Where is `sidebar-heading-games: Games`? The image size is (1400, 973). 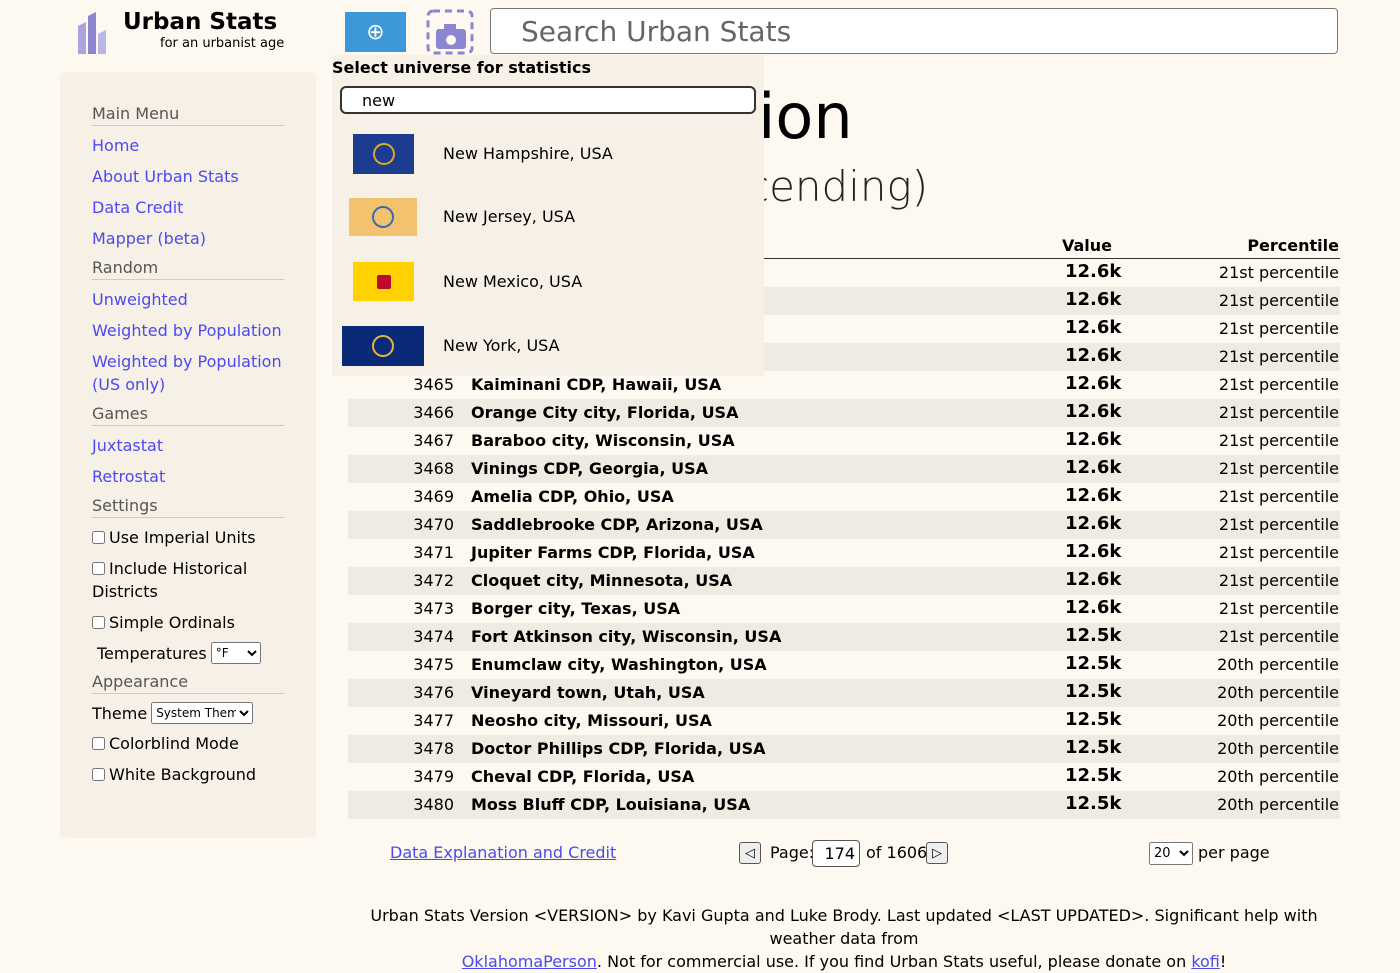 sidebar-heading-games: Games is located at coordinates (188, 415).